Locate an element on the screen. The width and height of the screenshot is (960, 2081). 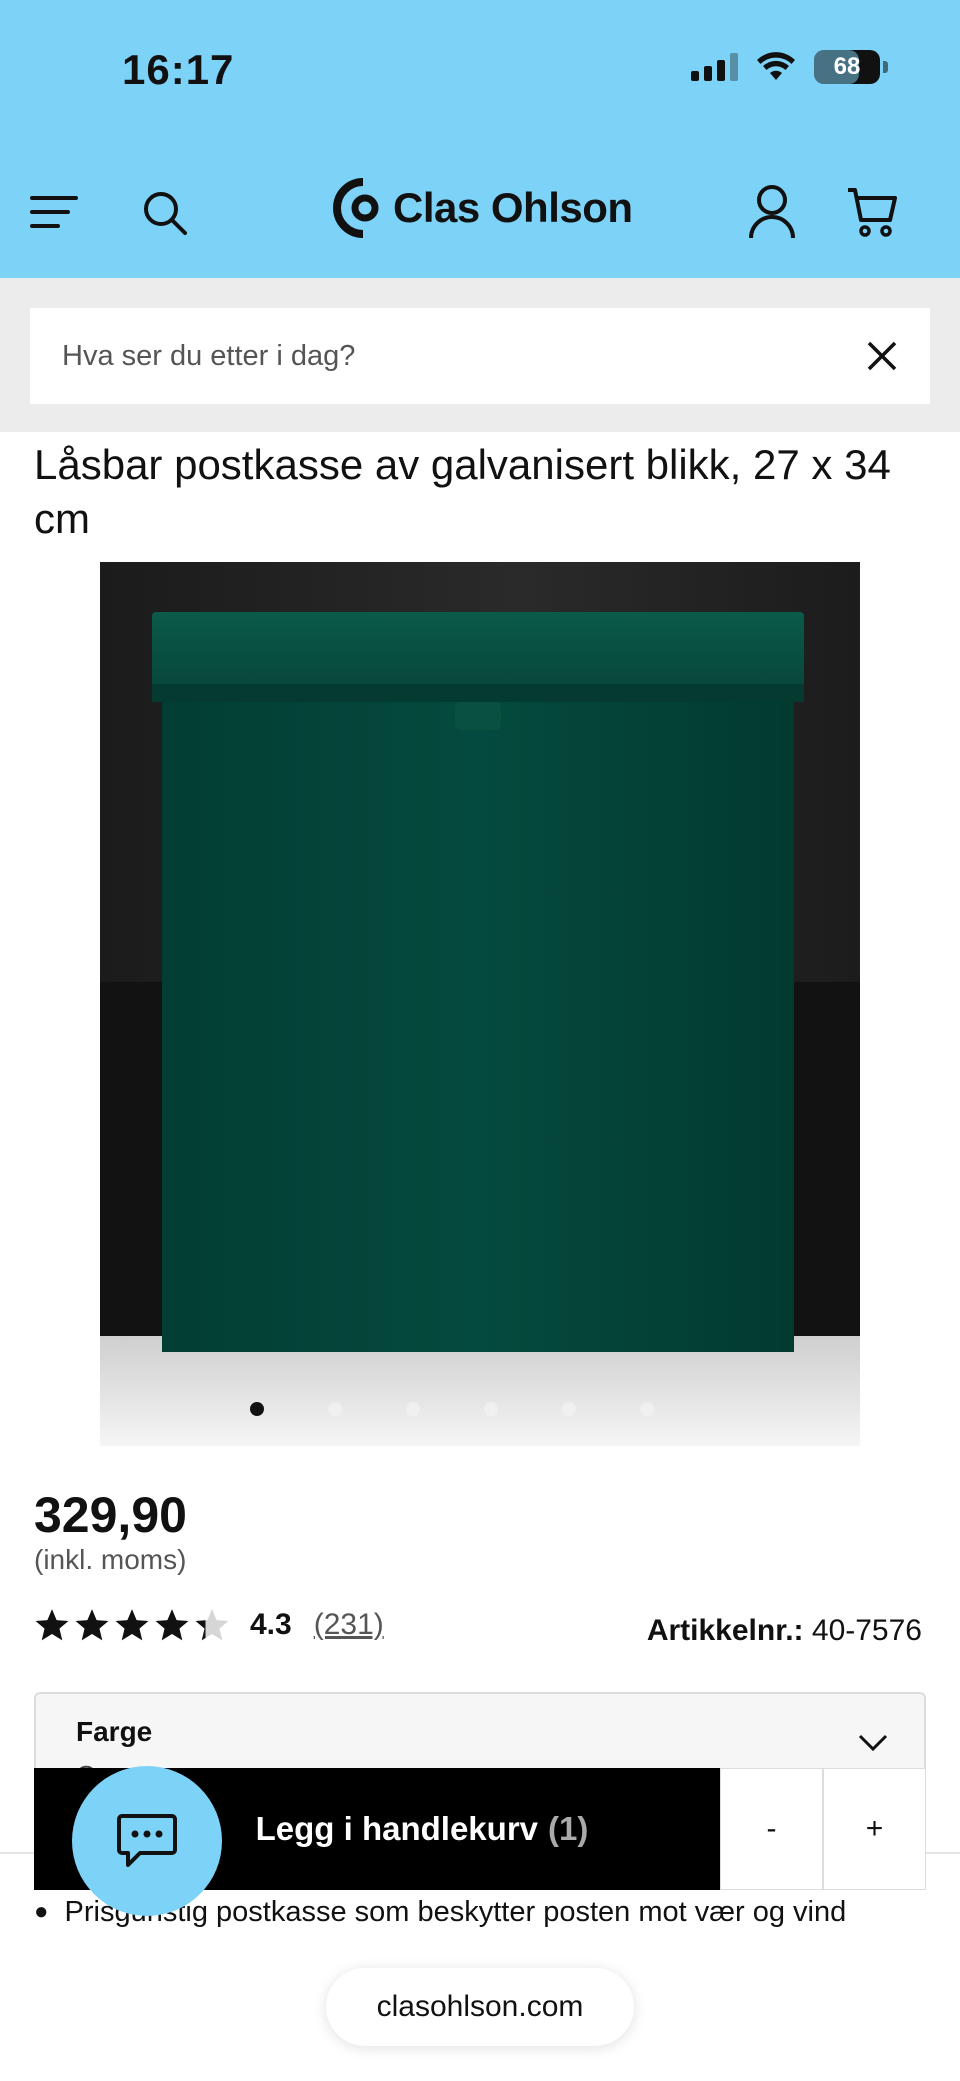
search-box is located at coordinates (480, 356).